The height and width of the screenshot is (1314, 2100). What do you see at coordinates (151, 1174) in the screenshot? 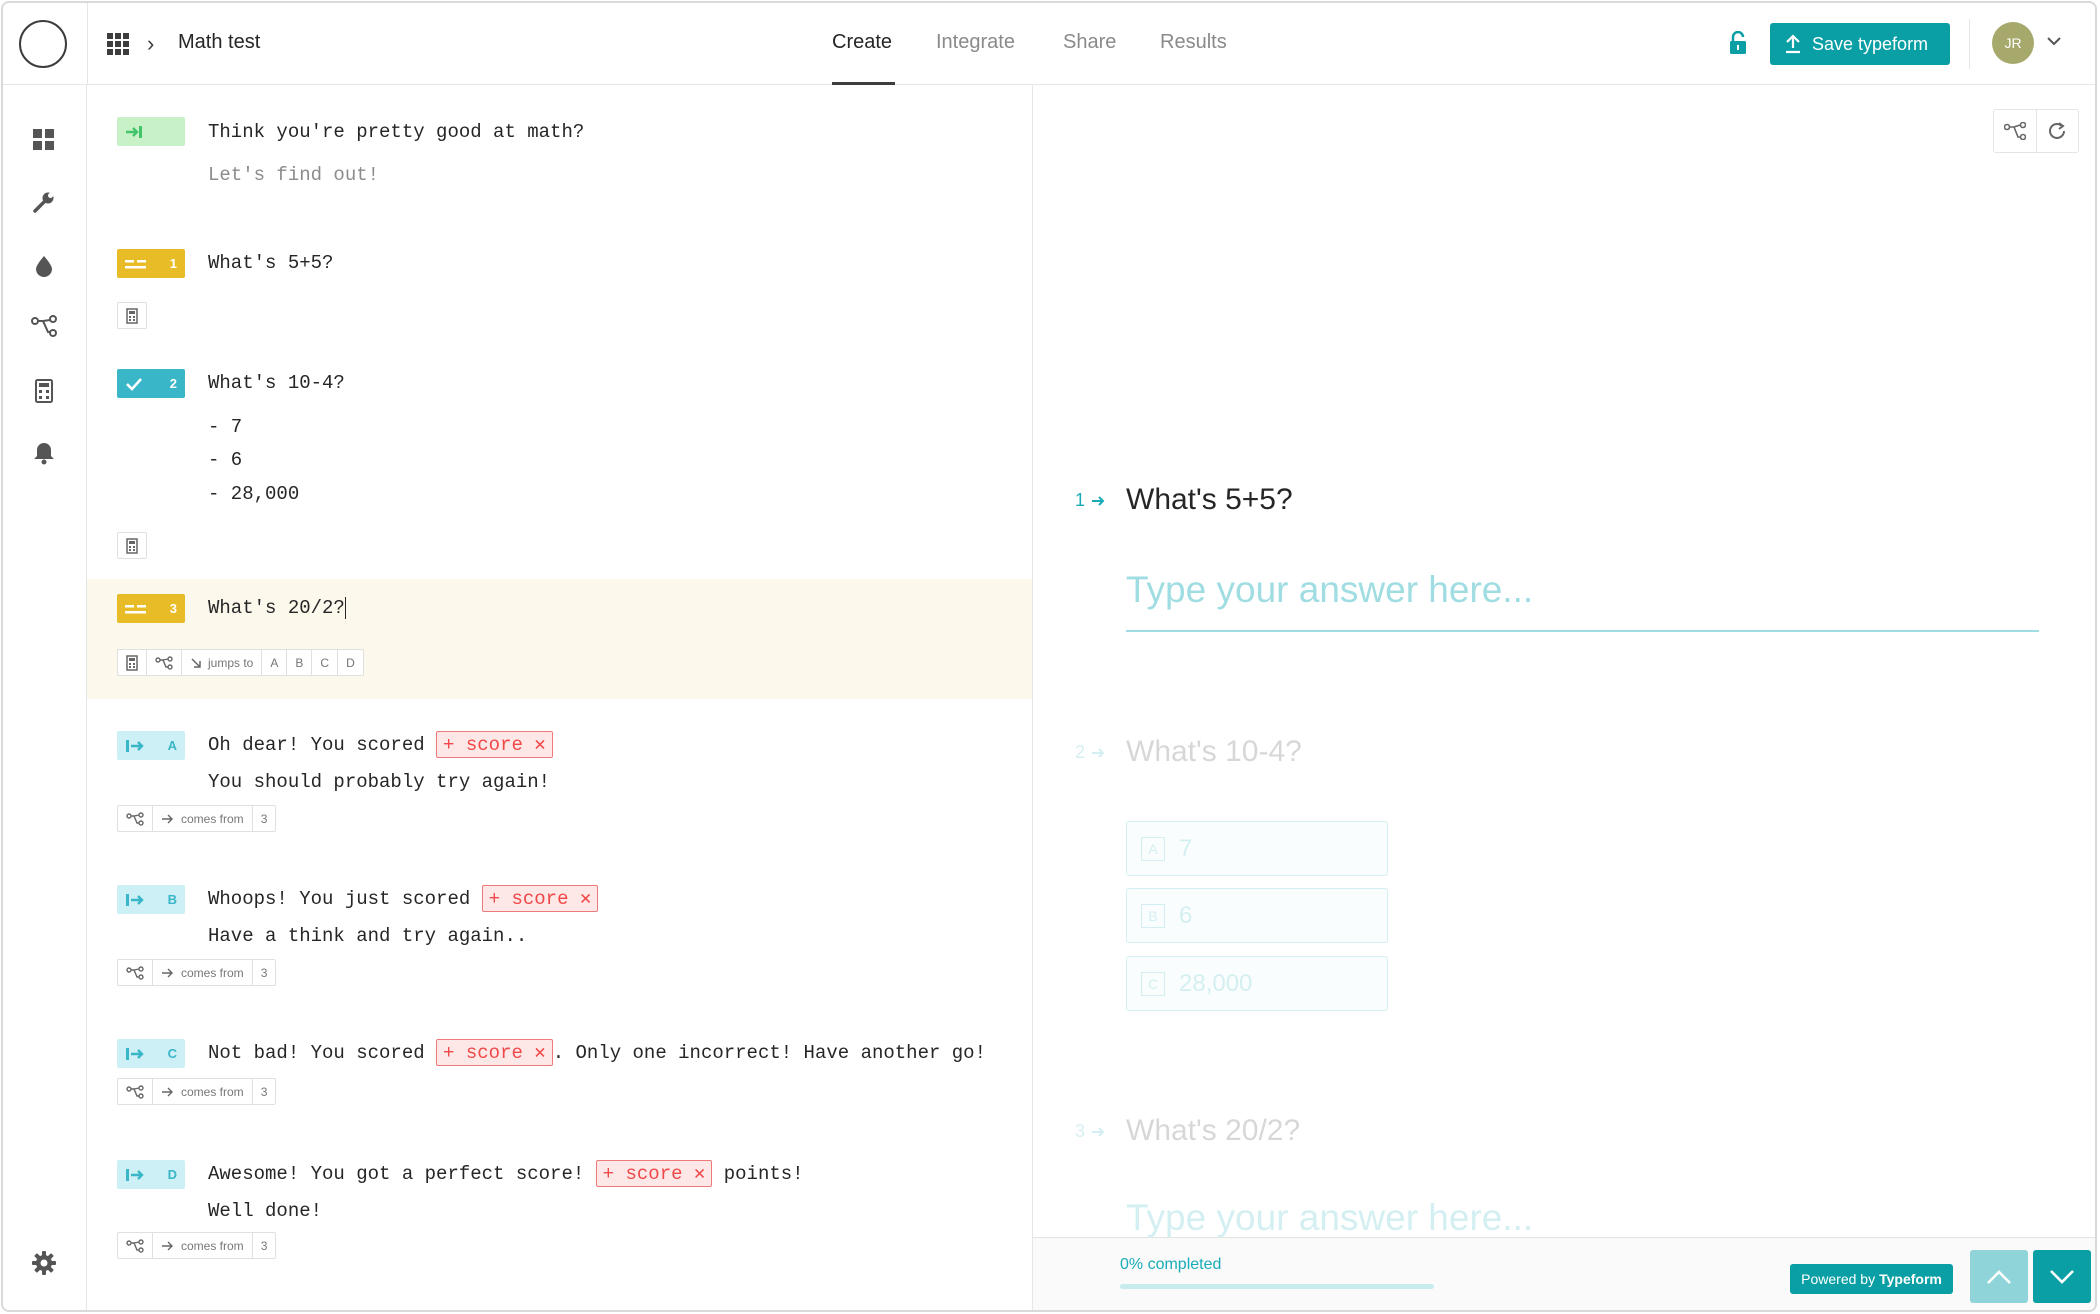
I see `ending-badge: D` at bounding box center [151, 1174].